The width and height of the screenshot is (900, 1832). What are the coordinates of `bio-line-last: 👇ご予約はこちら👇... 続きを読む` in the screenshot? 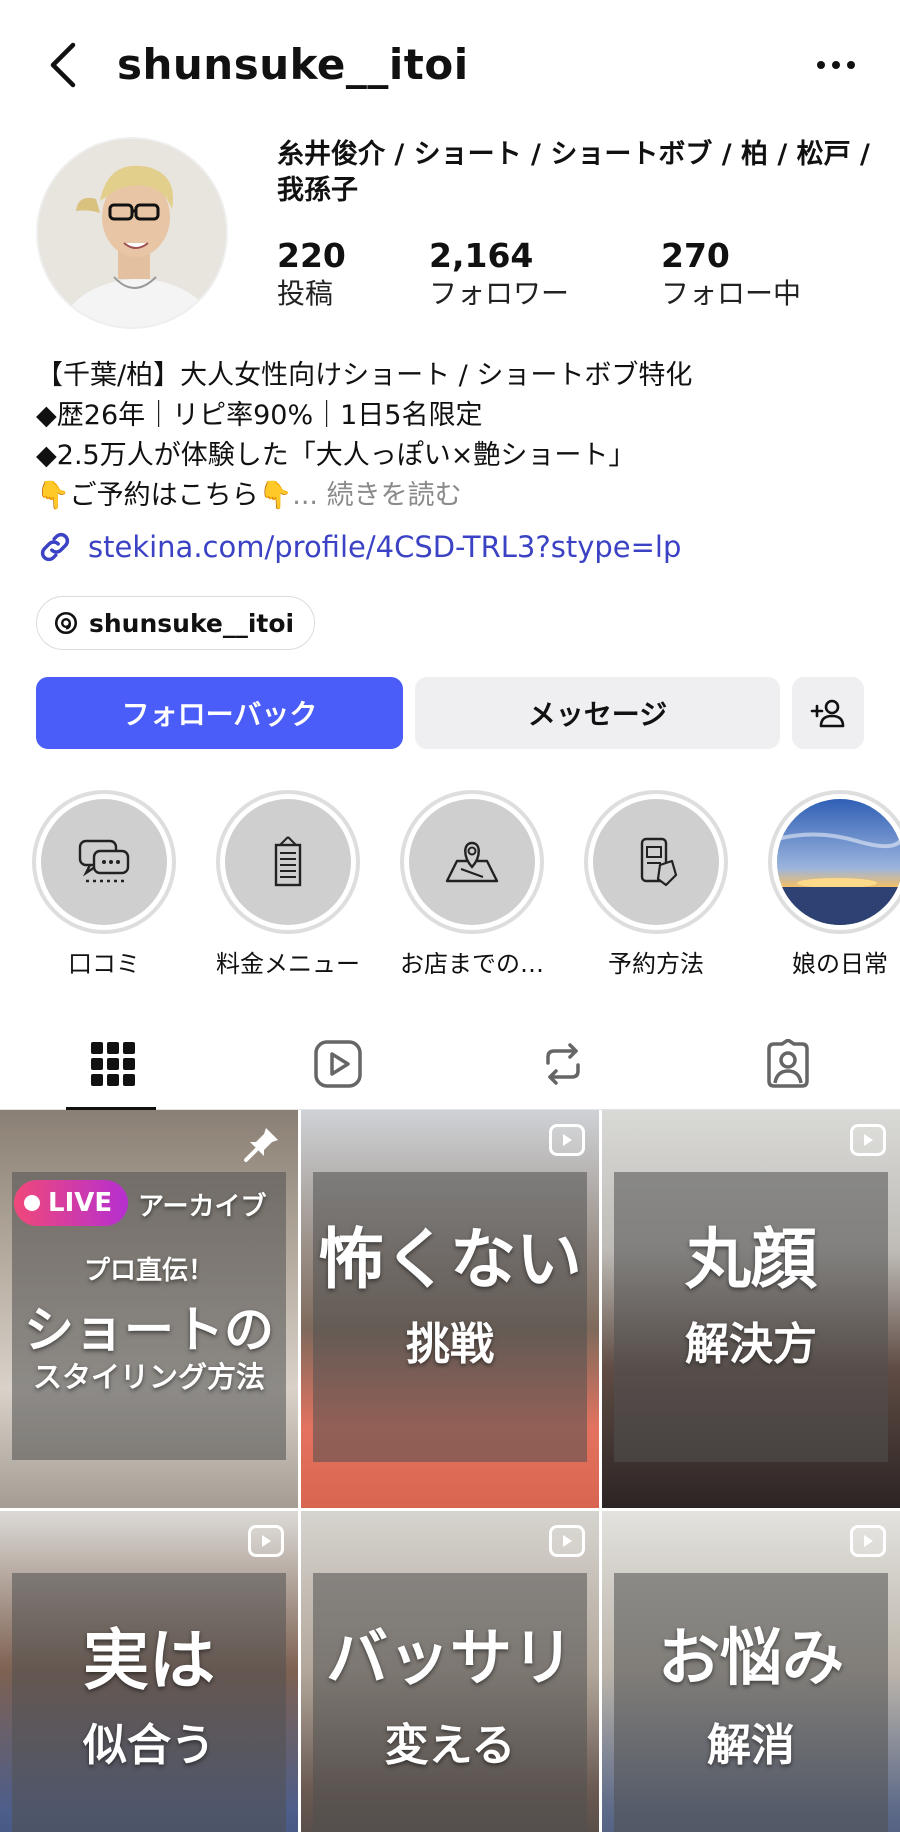 It's located at (456, 496).